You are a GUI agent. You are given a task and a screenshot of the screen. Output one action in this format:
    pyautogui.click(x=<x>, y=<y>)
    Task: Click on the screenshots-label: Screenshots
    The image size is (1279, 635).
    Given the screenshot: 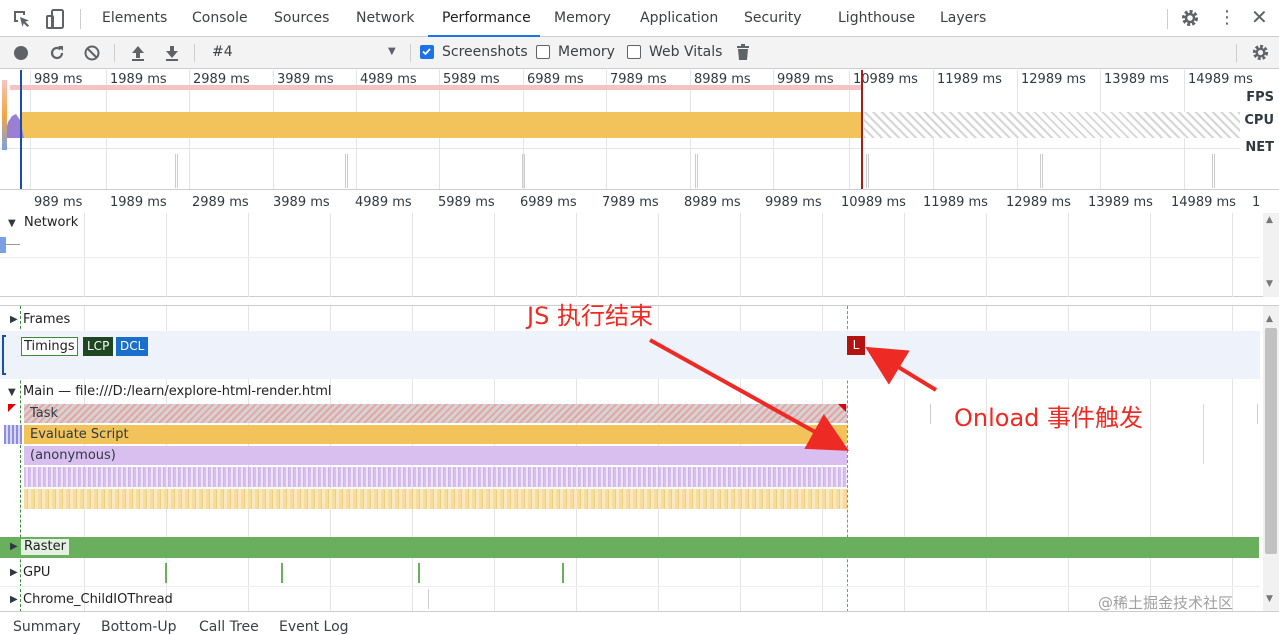 What is the action you would take?
    pyautogui.click(x=485, y=52)
    